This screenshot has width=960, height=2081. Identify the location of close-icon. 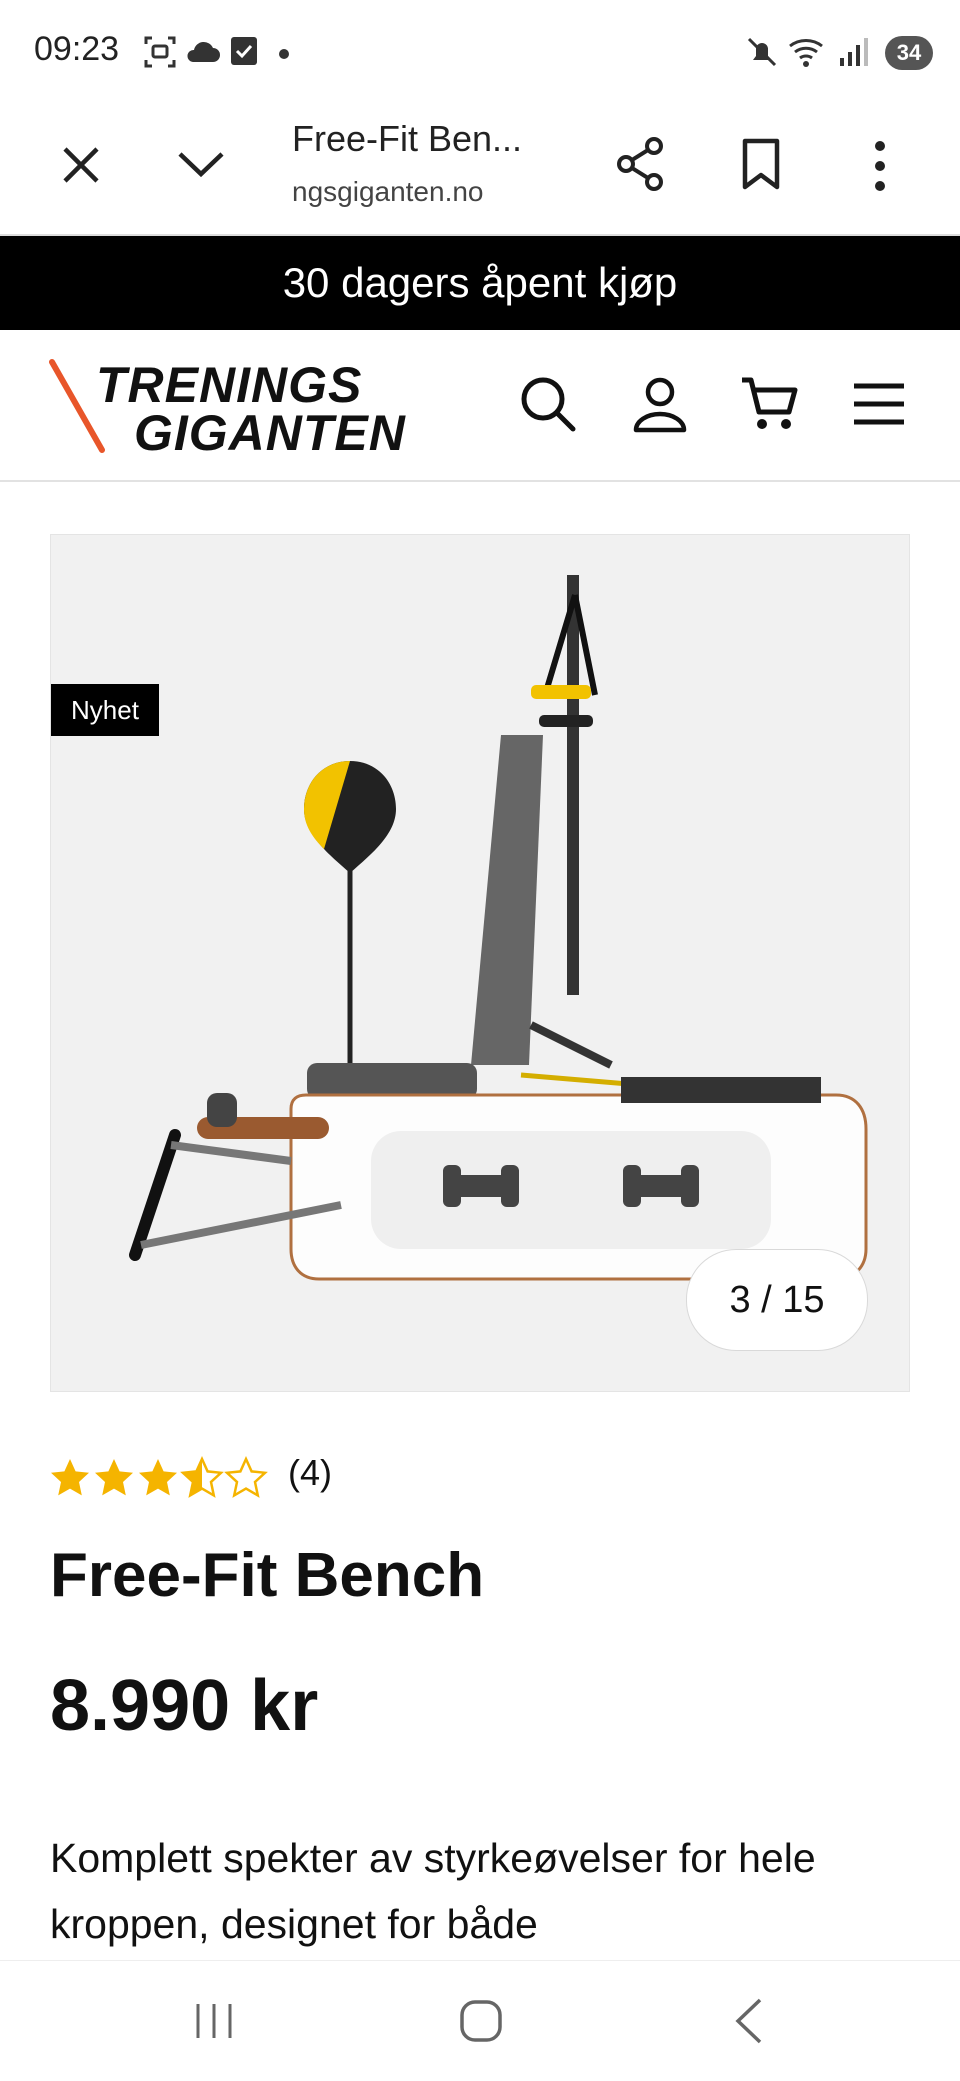
(81, 165).